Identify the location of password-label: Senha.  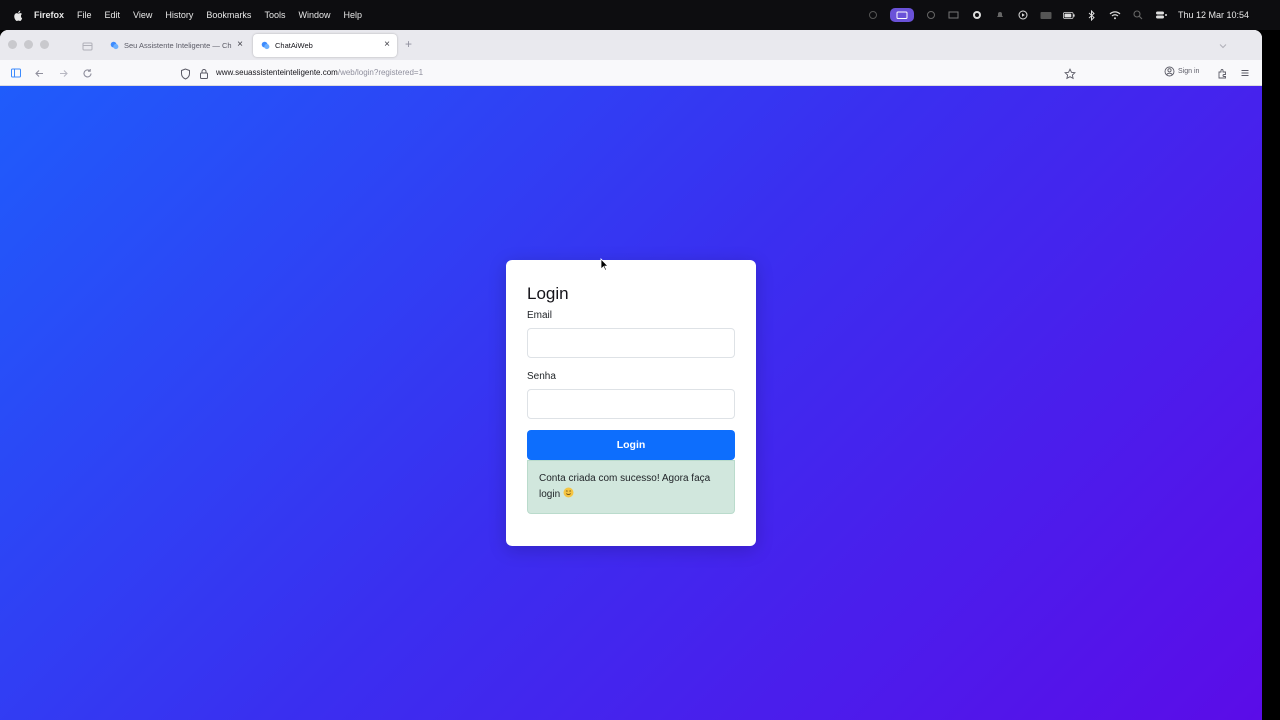
(541, 376).